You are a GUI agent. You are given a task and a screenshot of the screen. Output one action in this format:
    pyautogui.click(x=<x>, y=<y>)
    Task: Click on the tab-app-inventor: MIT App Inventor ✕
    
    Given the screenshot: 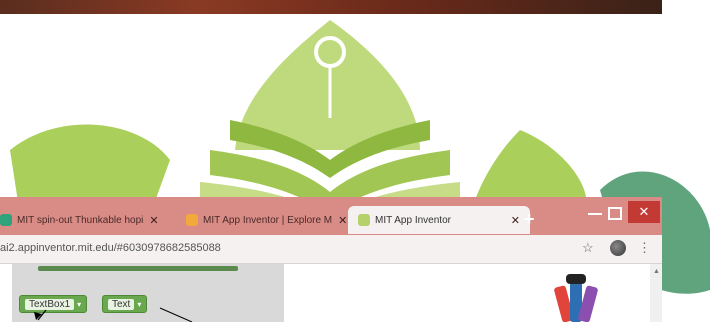 What is the action you would take?
    pyautogui.click(x=439, y=220)
    